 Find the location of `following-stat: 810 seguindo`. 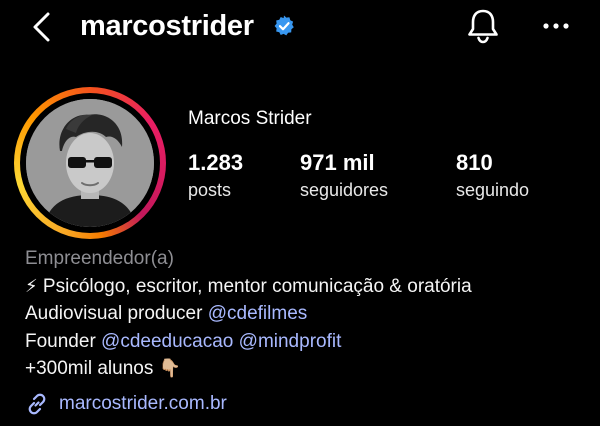

following-stat: 810 seguindo is located at coordinates (492, 176).